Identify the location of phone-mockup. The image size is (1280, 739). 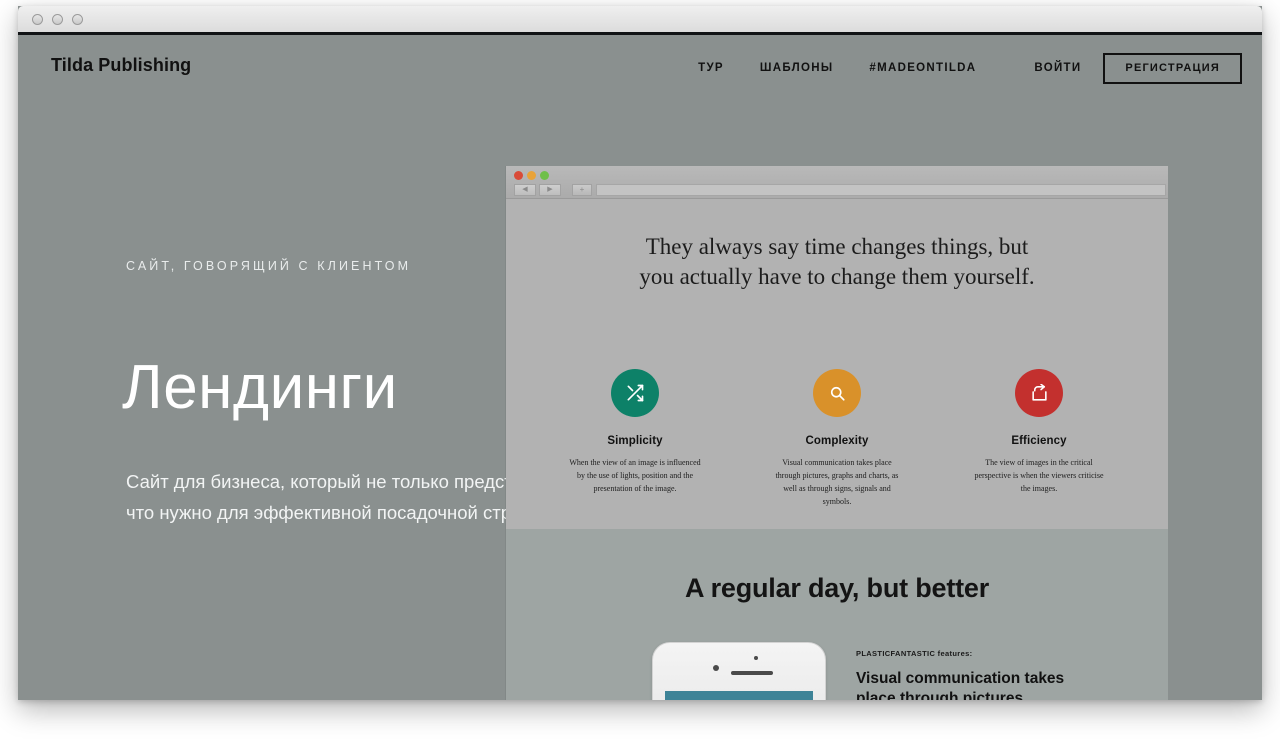
(739, 671).